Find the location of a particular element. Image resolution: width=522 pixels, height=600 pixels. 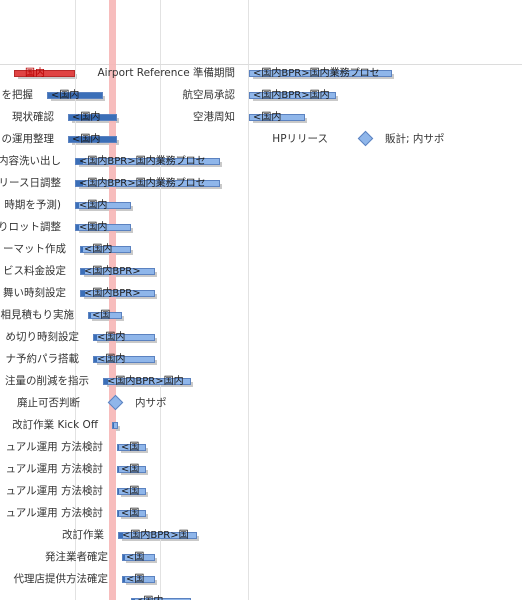

task-label: ナ予約パラ搭載 is located at coordinates (42, 359).